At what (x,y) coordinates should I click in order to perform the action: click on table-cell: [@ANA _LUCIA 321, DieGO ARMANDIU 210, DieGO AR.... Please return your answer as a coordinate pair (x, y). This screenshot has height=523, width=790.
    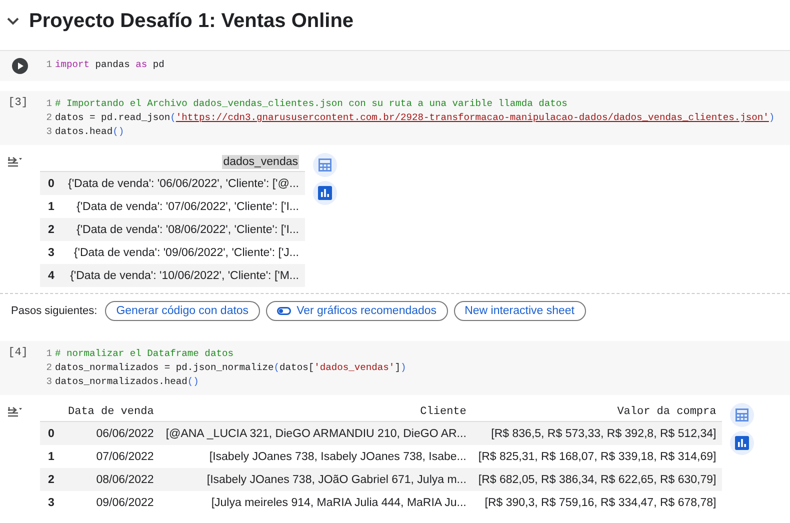
    Looking at the image, I should click on (316, 433).